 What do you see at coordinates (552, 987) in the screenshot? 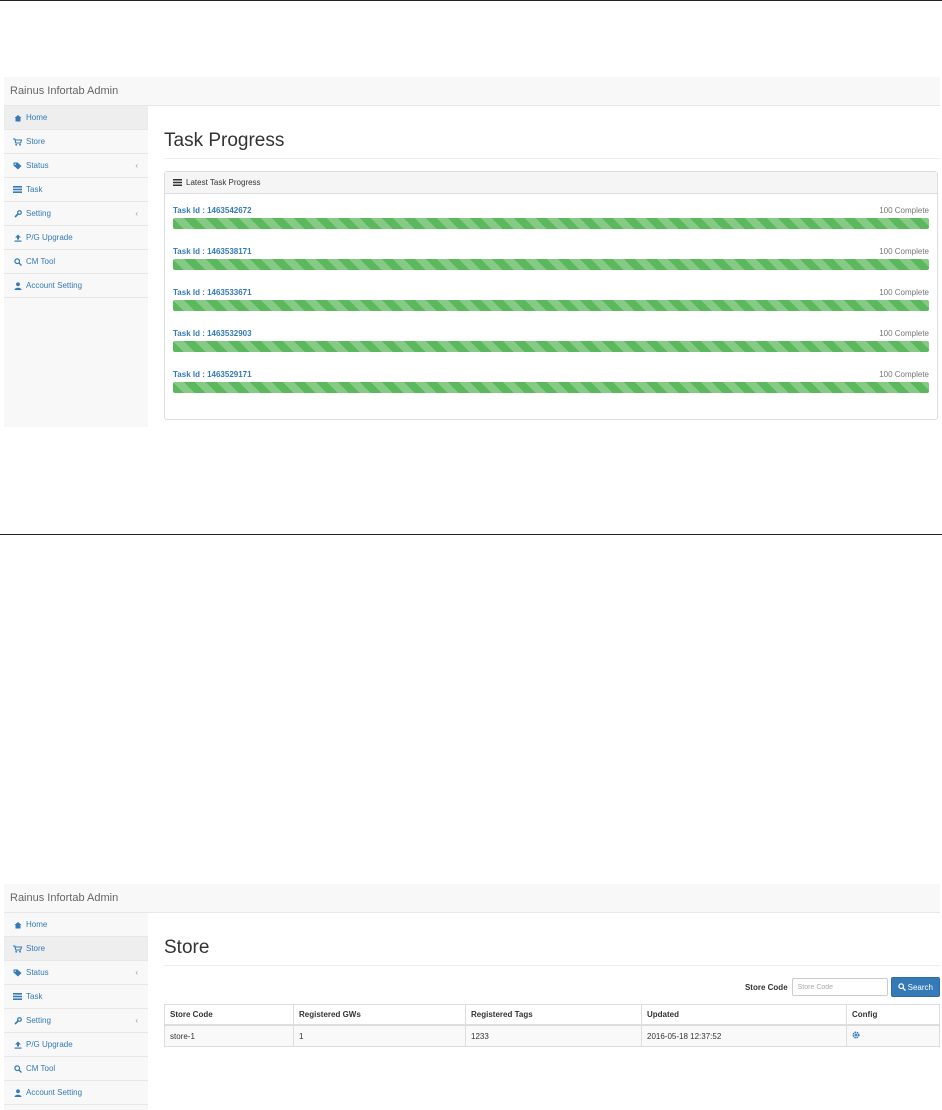
I see `search-form: Store Code Search` at bounding box center [552, 987].